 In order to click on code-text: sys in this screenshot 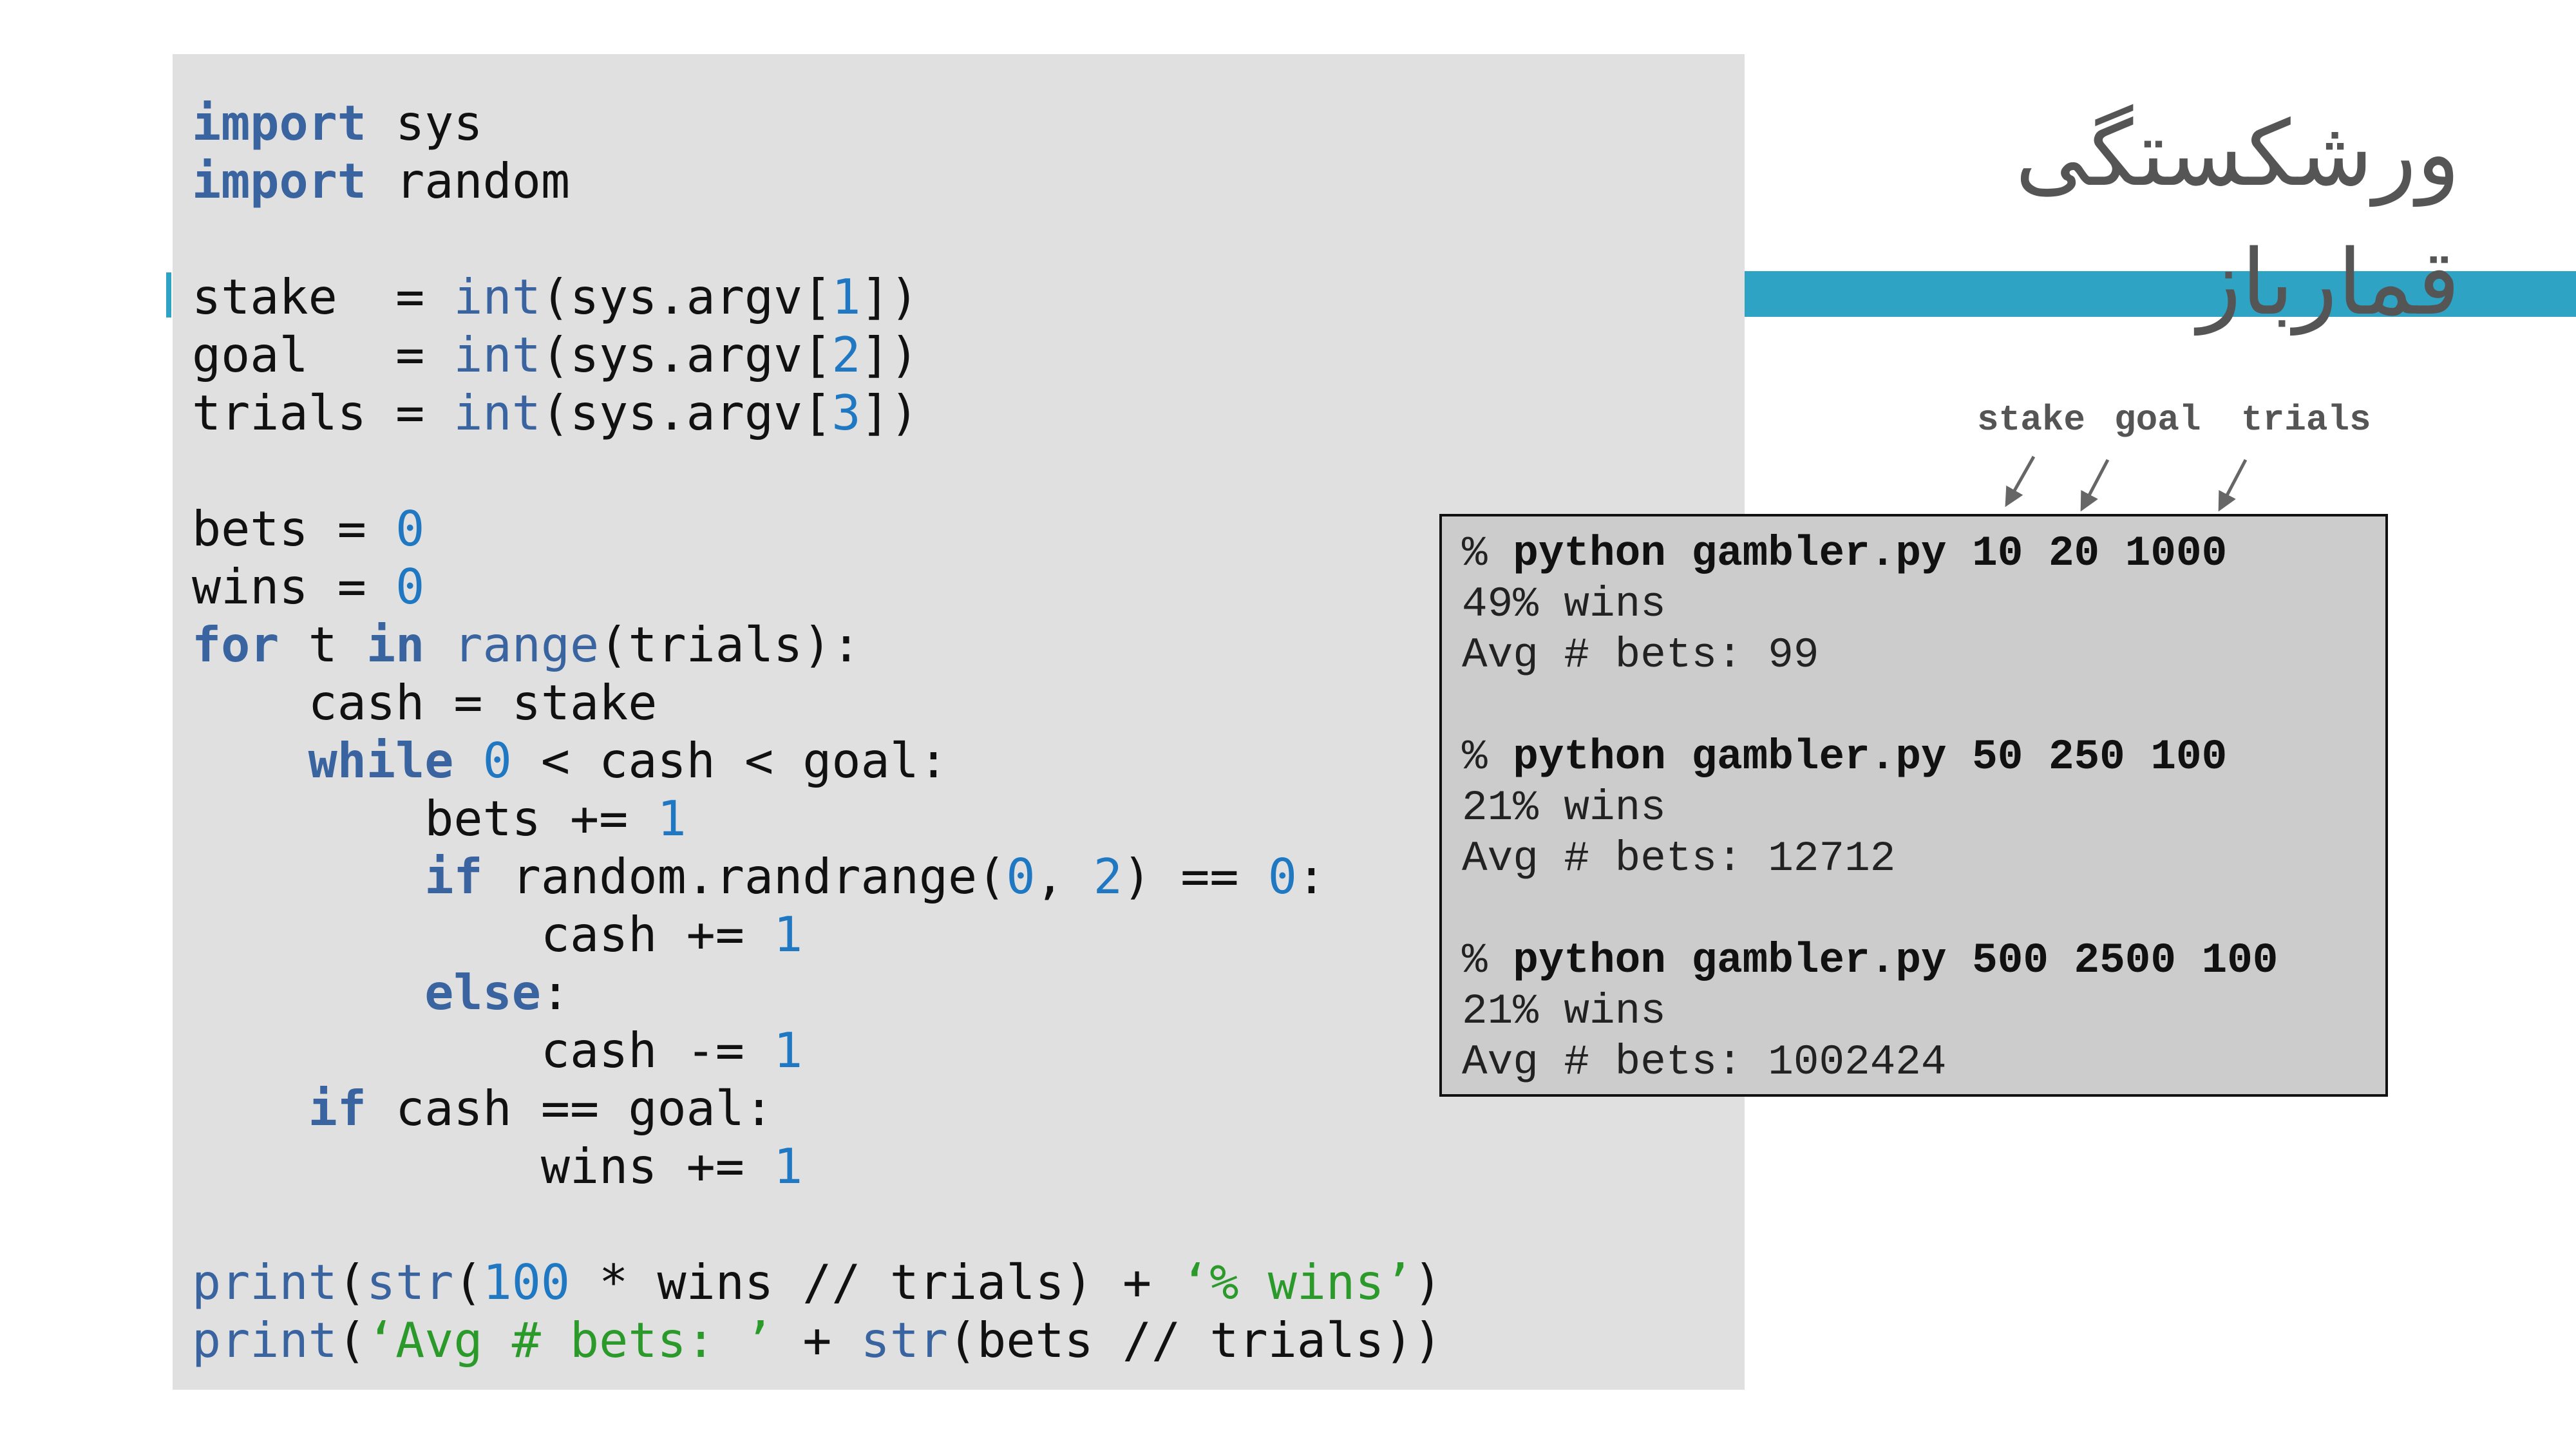, I will do `click(425, 123)`.